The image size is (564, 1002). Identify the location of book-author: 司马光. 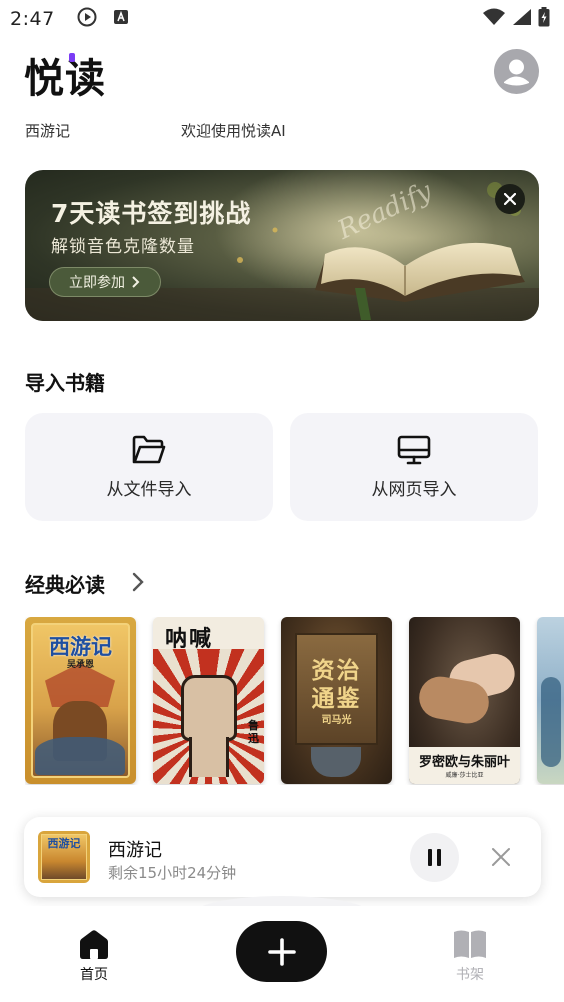
(336, 720).